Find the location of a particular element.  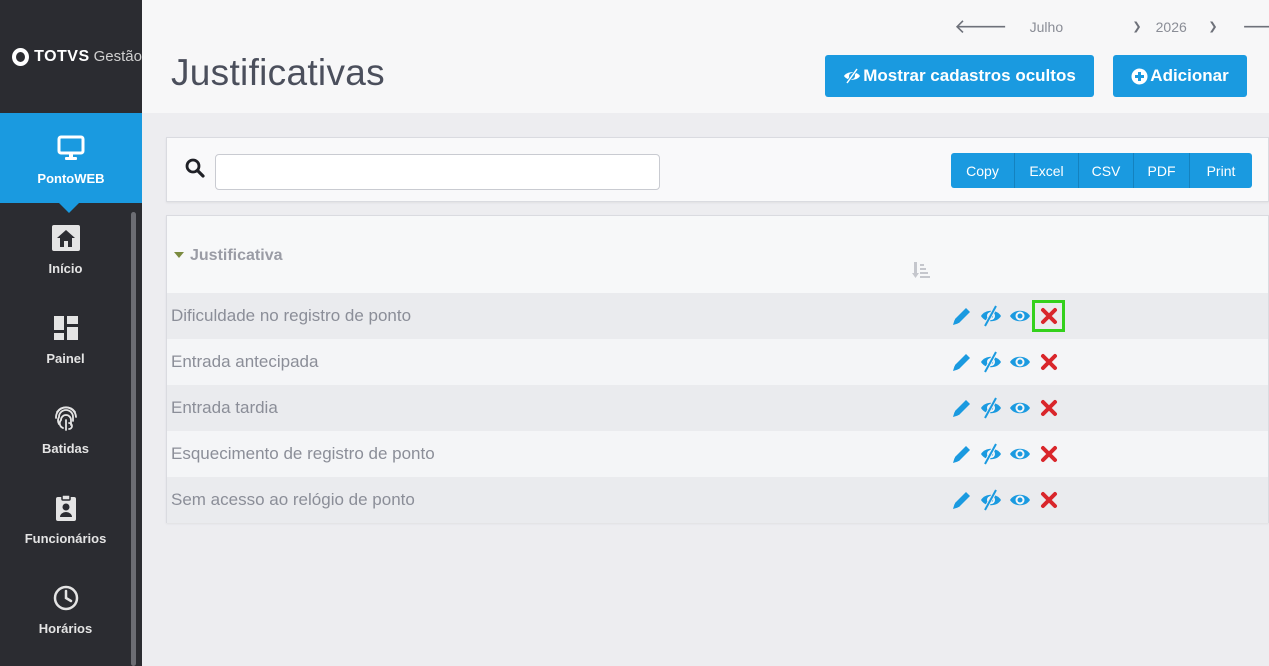

sort-icon is located at coordinates (922, 272).